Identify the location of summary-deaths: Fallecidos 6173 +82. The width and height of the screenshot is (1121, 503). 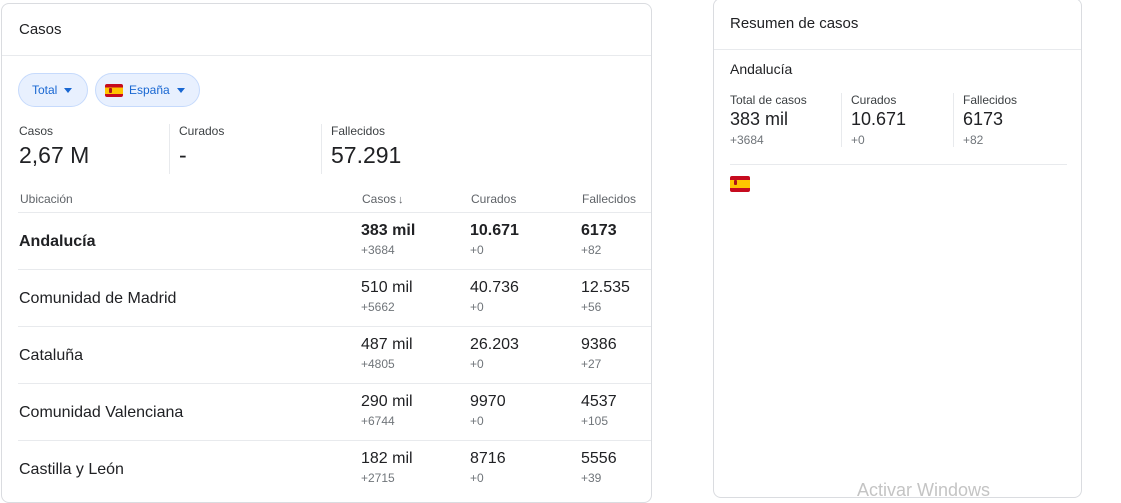
(990, 120).